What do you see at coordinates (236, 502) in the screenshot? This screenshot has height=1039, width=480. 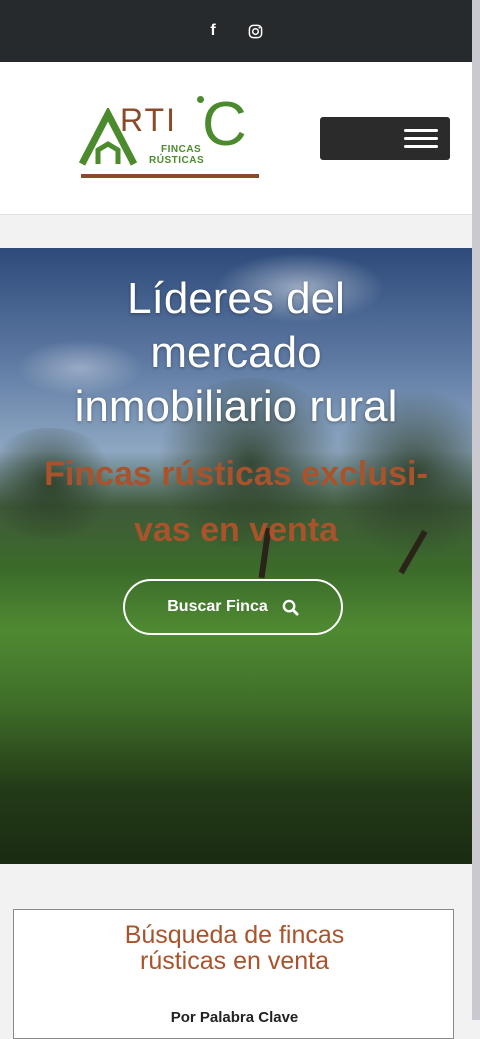 I see `hero-subtitle: Fincas rústicas exclusi- vas en venta` at bounding box center [236, 502].